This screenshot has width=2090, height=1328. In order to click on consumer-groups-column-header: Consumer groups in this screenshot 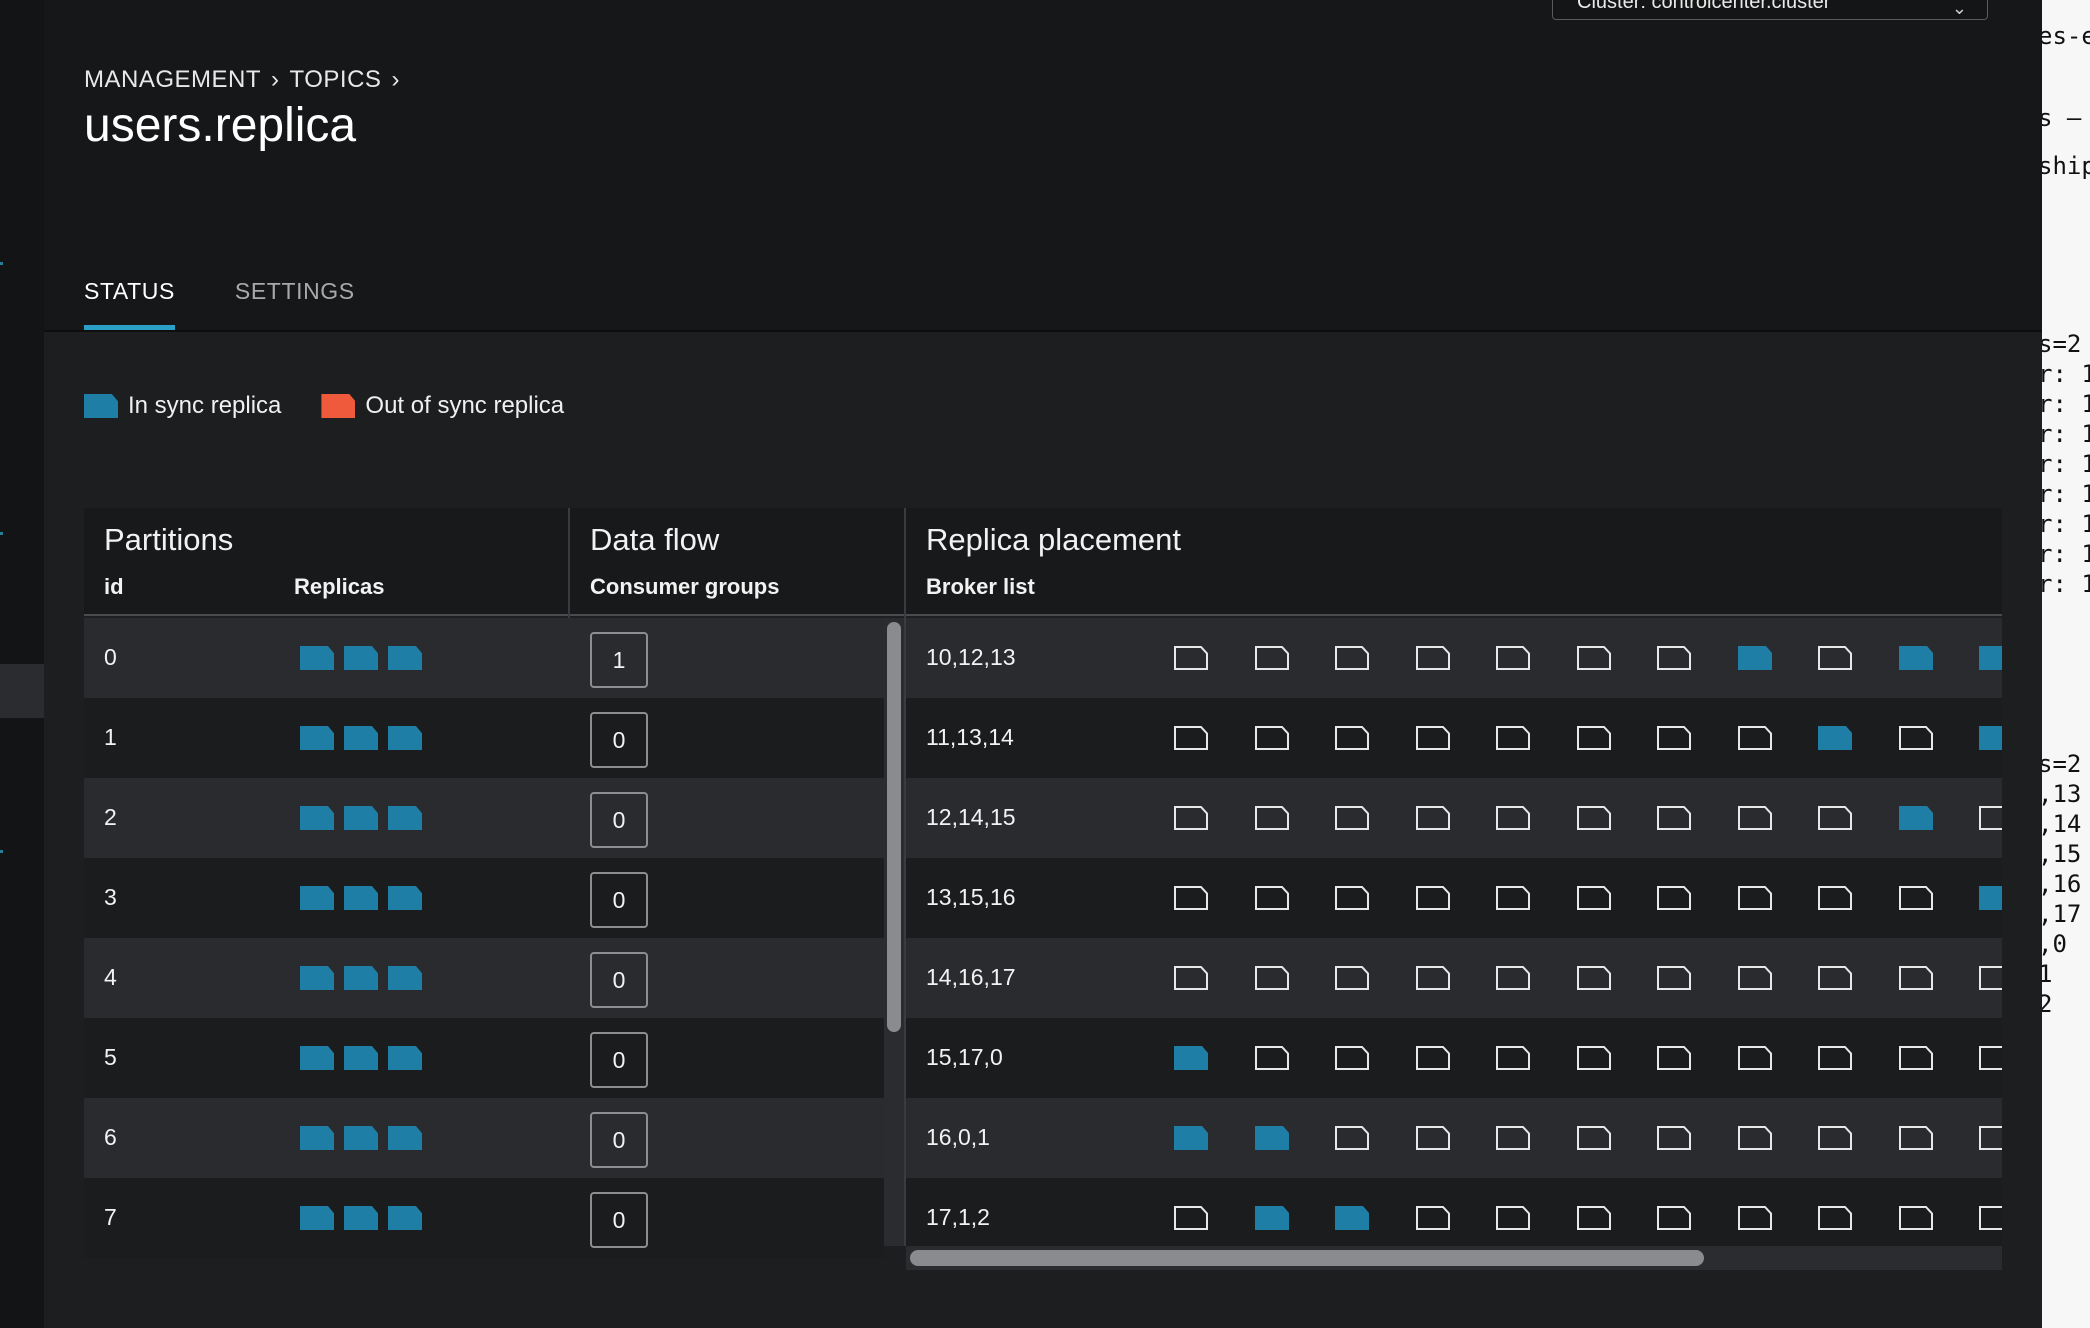, I will do `click(684, 587)`.